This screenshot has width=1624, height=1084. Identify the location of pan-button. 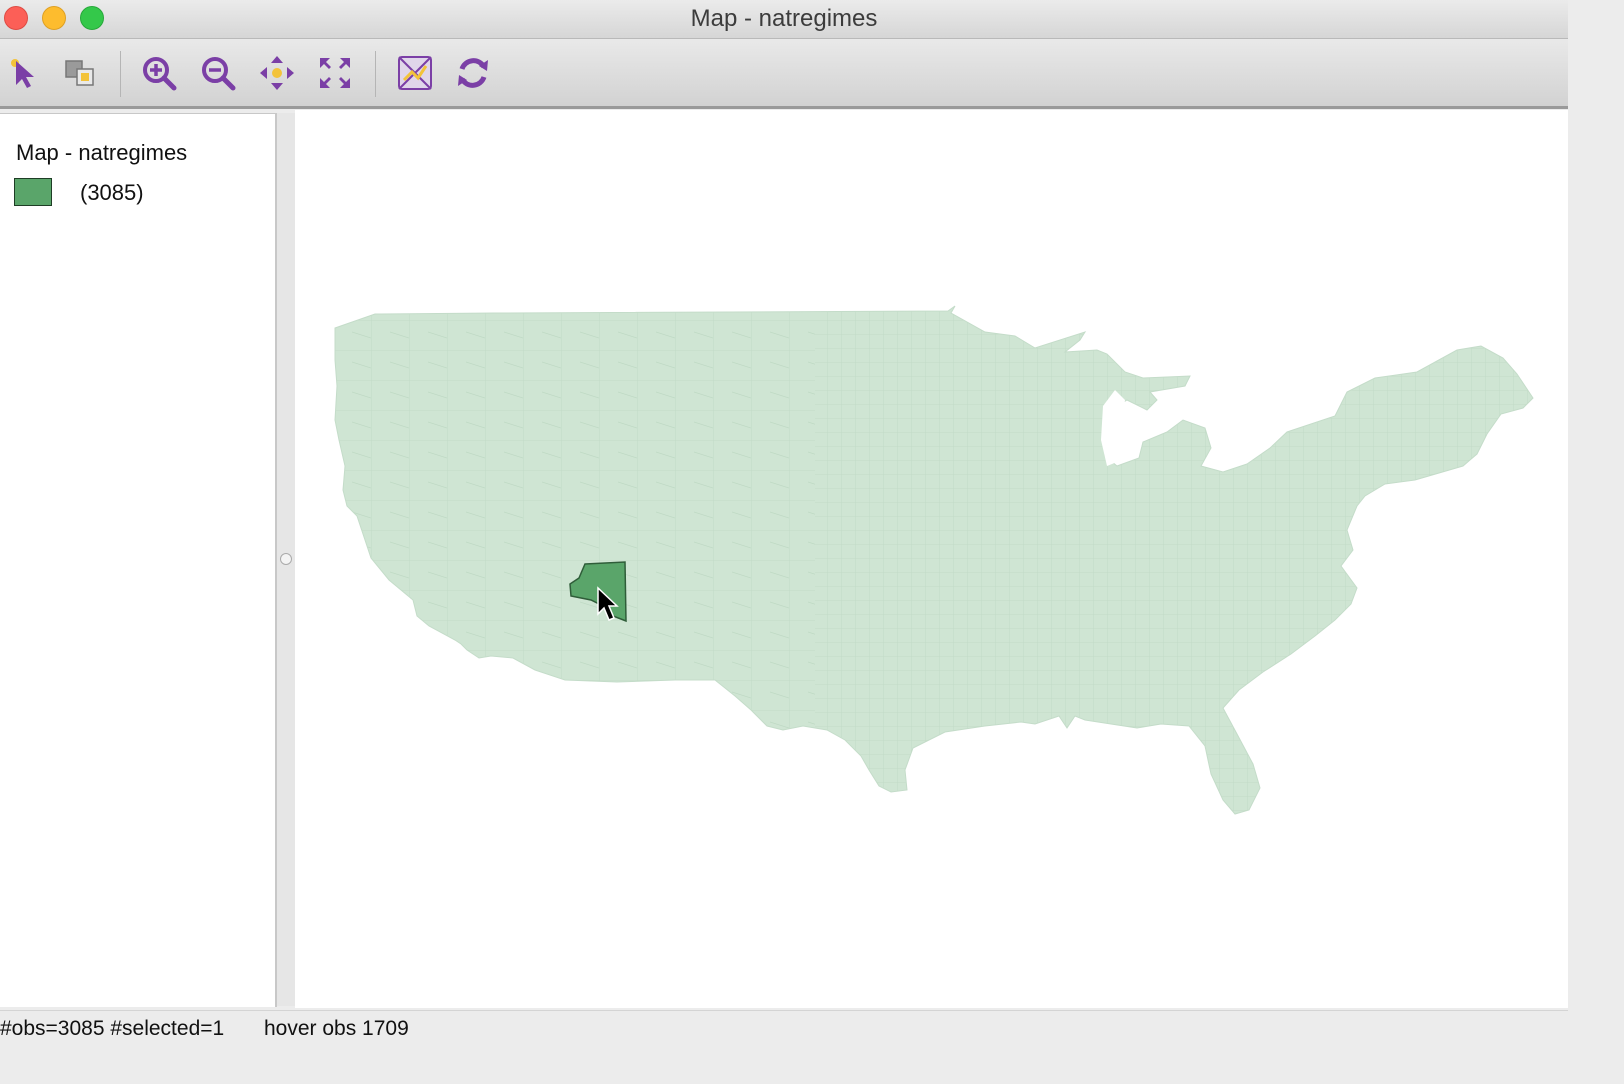
(277, 73).